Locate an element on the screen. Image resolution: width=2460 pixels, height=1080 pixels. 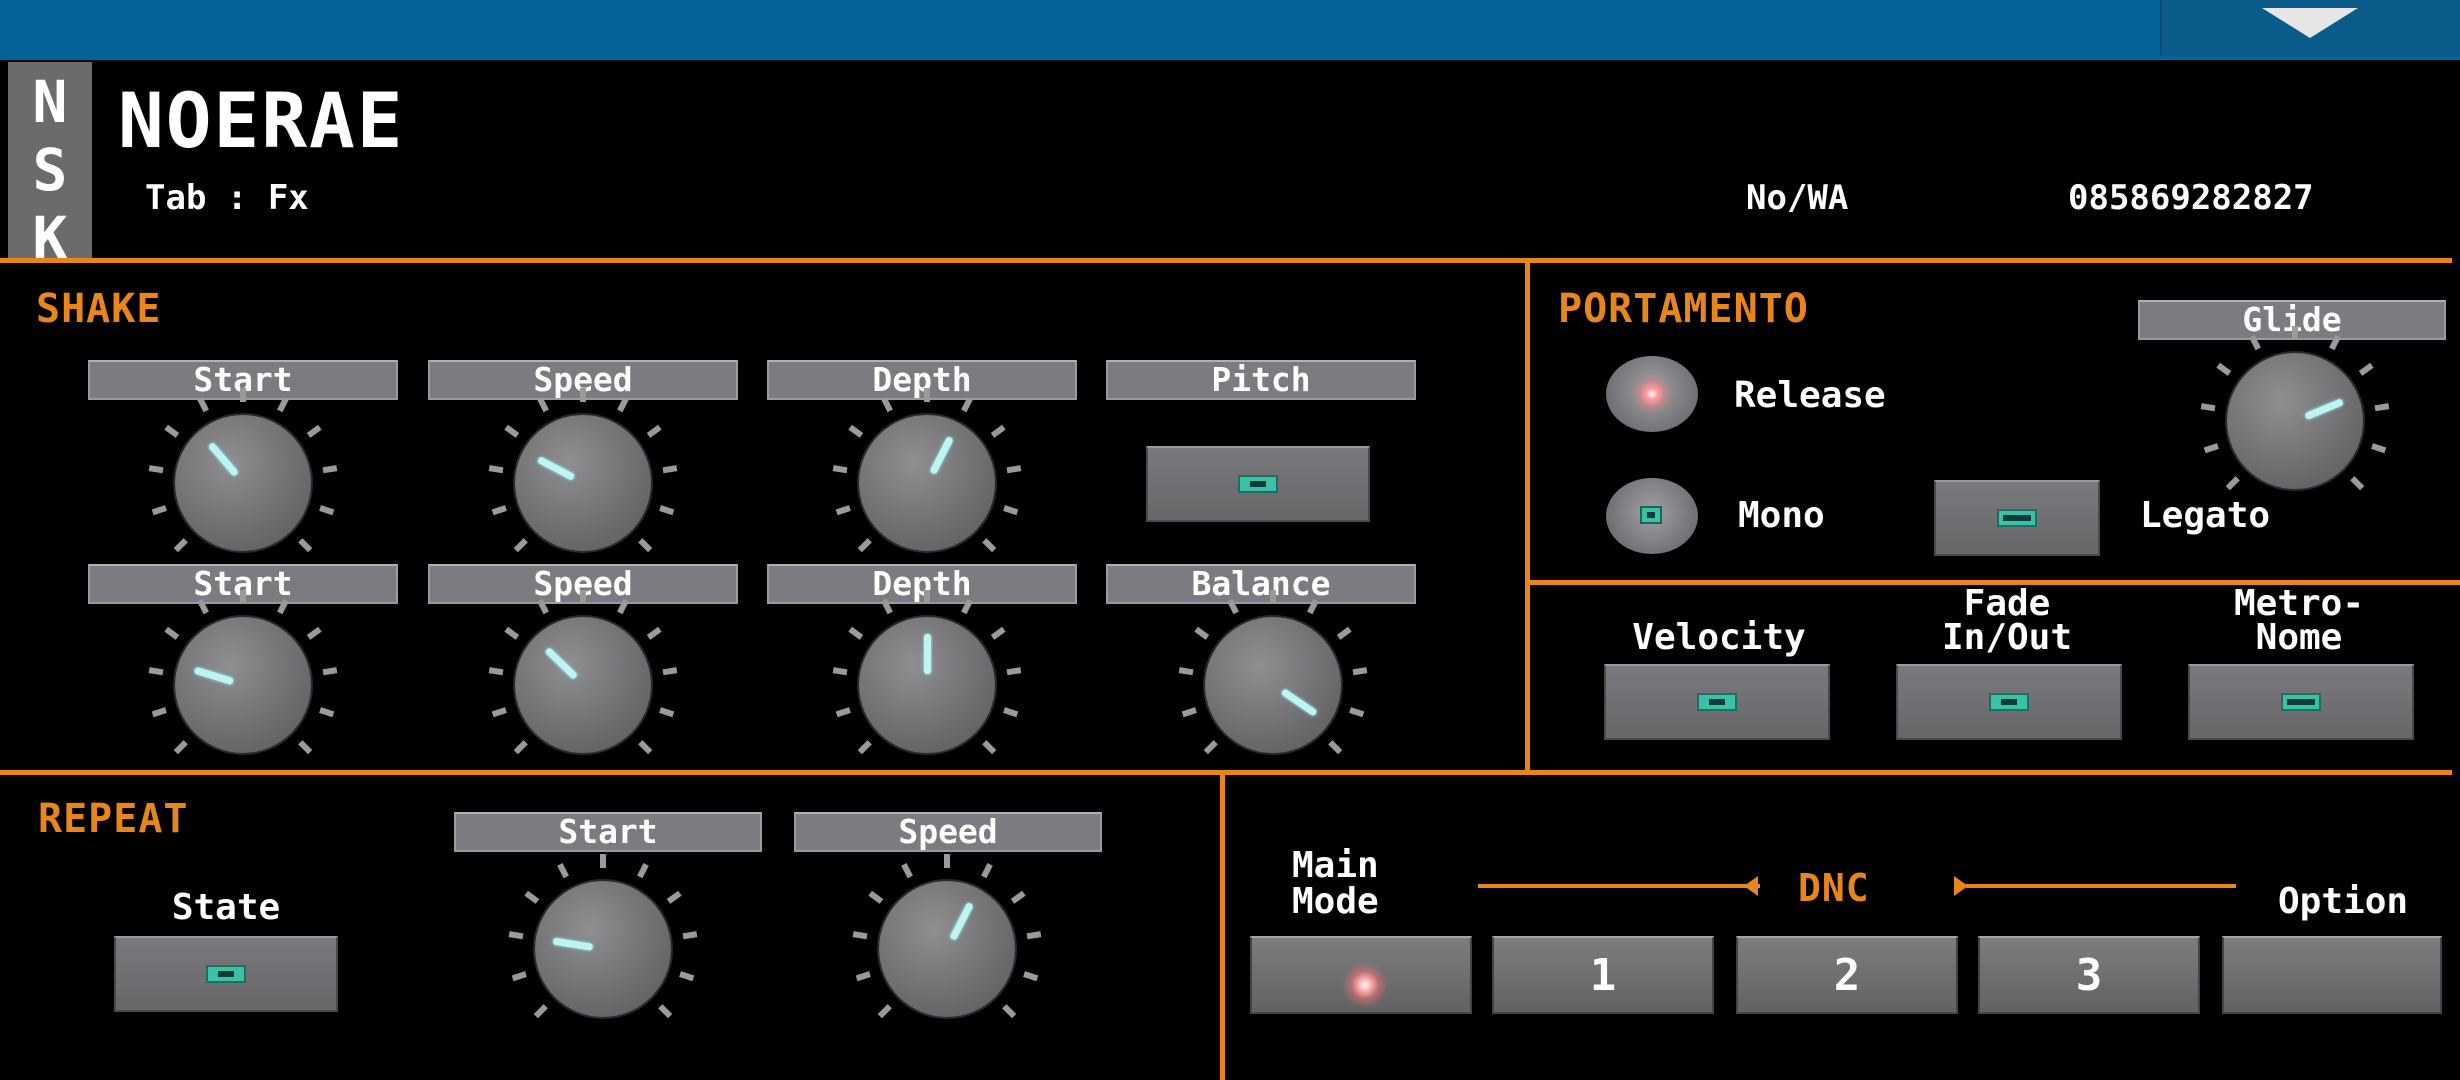
balance-knob is located at coordinates (1273, 685).